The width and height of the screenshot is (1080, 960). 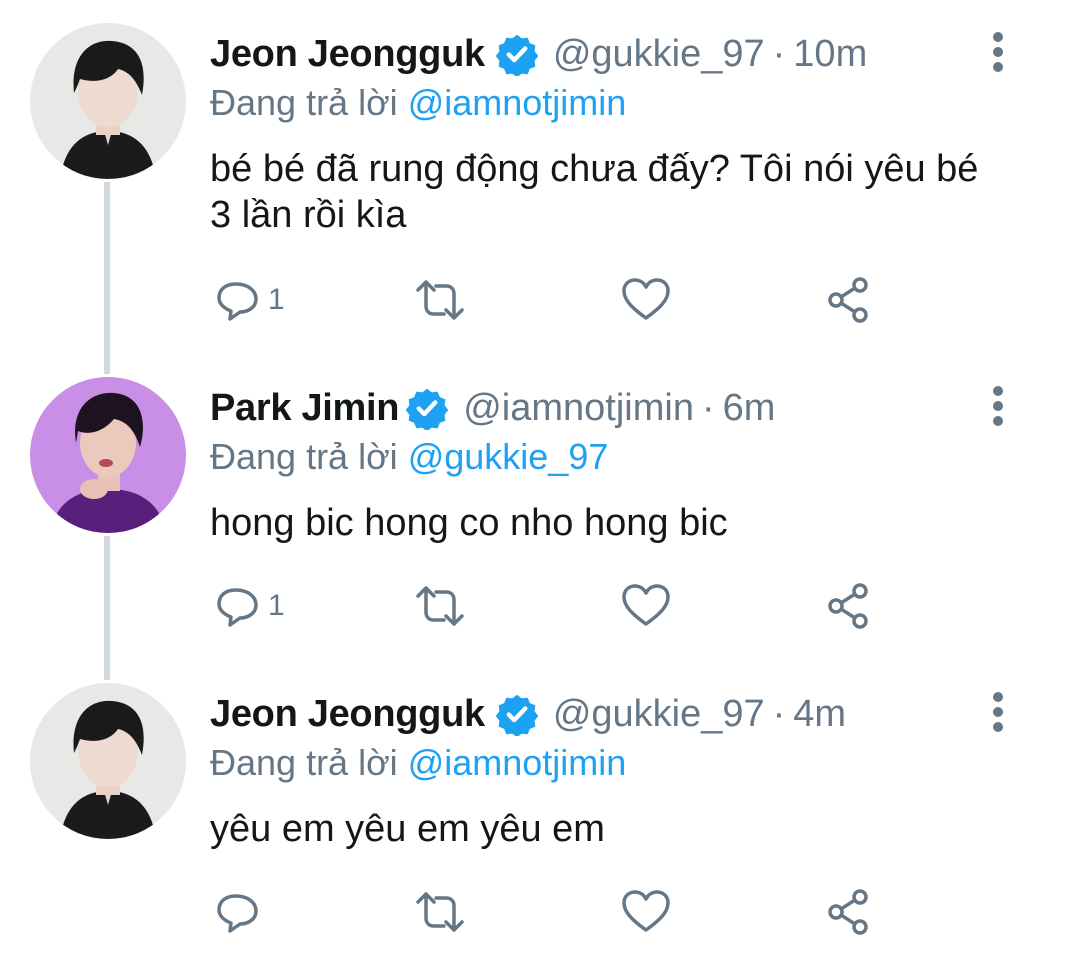 I want to click on mention-link: @gukkie_97, so click(x=508, y=456).